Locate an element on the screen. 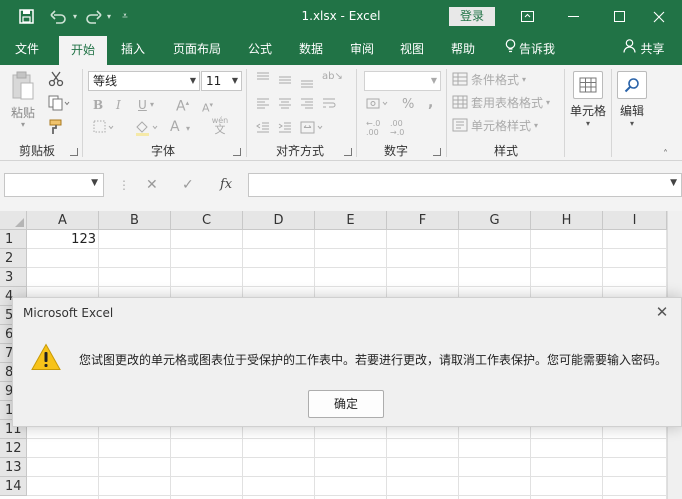 This screenshot has height=499, width=682. underline-button: U is located at coordinates (142, 105).